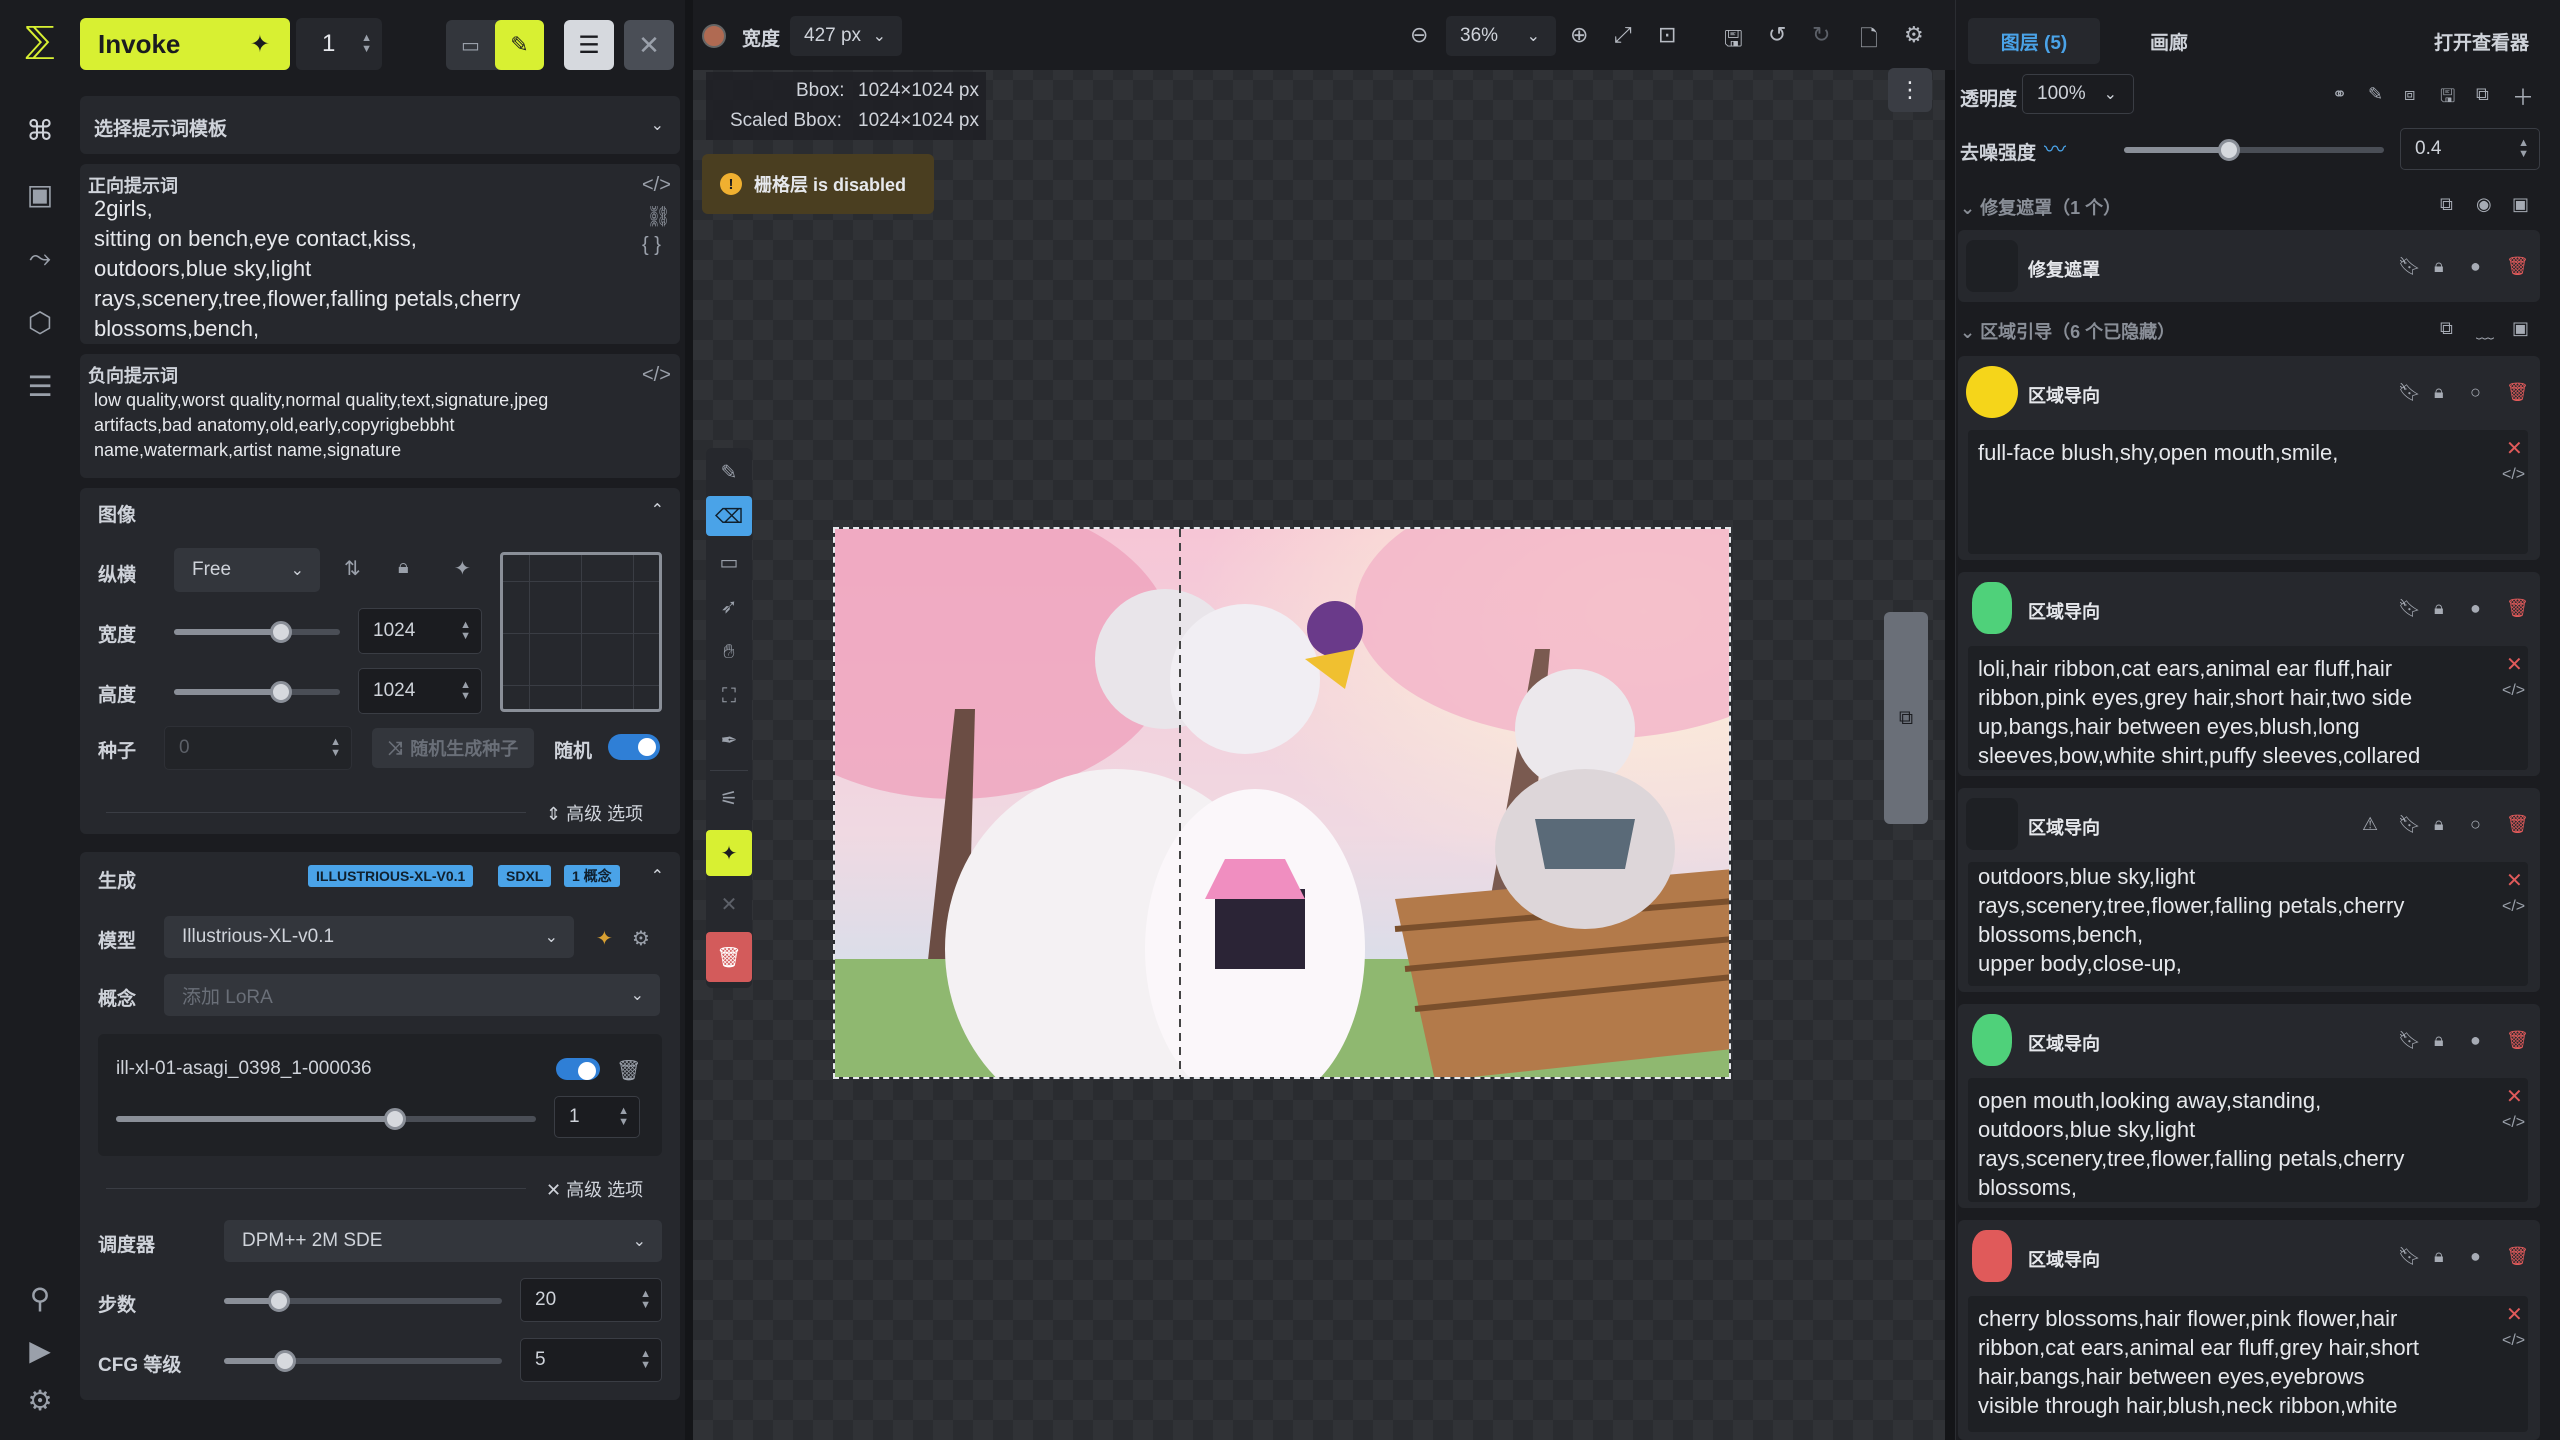 This screenshot has height=1440, width=2560. Describe the element at coordinates (1821, 35) in the screenshot. I see `redo-icon: ↻` at that location.